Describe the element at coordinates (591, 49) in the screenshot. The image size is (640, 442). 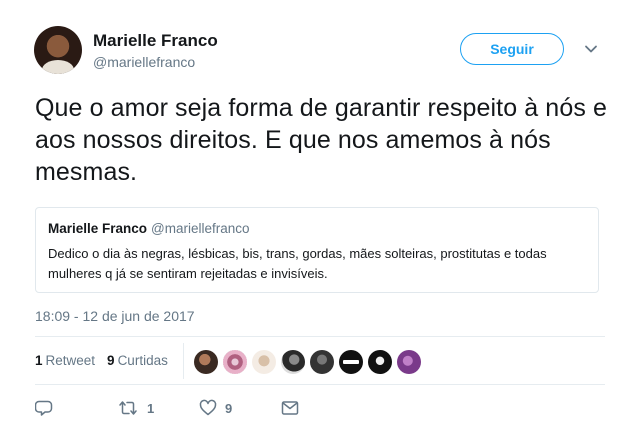
I see `chevron-down-icon` at that location.